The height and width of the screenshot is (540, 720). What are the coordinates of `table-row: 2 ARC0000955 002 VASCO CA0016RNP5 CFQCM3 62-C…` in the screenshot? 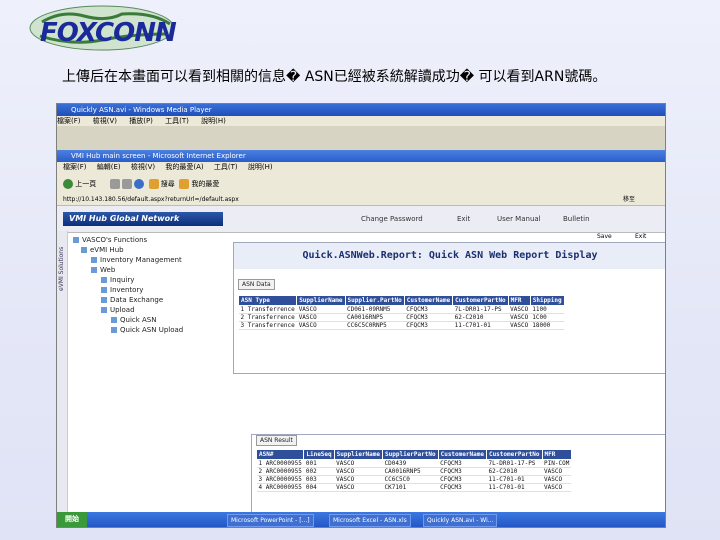 It's located at (414, 471).